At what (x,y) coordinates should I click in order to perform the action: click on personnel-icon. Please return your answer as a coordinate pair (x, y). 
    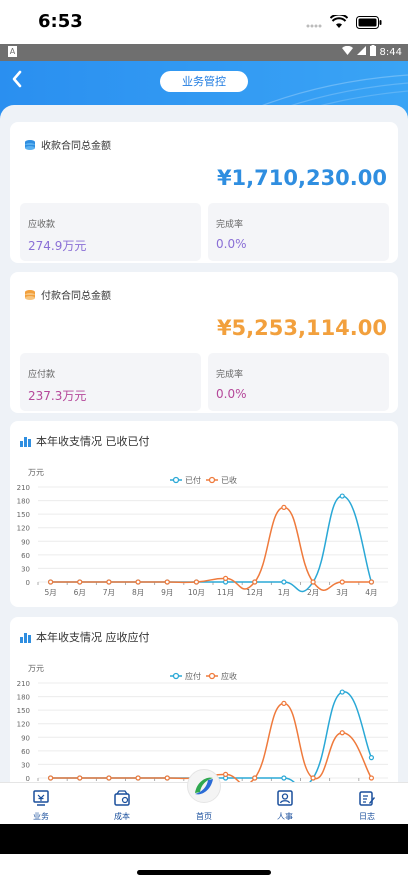
    Looking at the image, I should click on (285, 798).